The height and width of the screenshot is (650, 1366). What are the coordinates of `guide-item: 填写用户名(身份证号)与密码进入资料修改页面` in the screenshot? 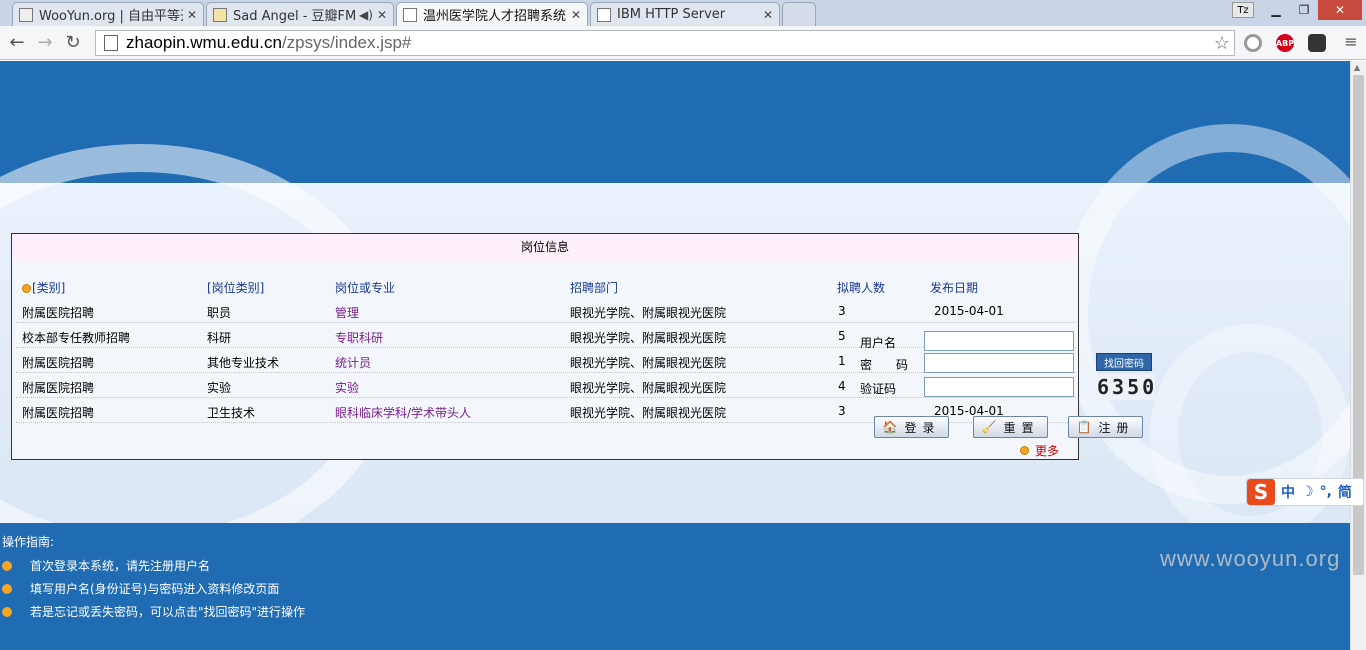 It's located at (139, 588).